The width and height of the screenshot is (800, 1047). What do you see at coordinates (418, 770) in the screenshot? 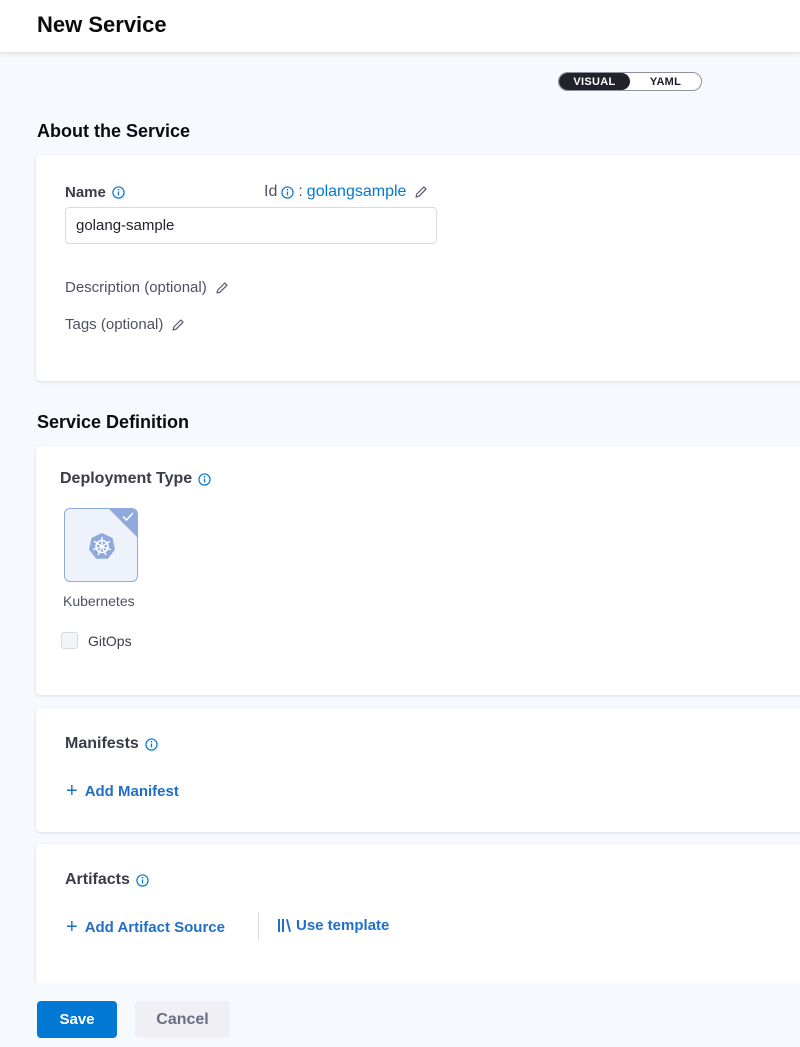
I see `manifests-card` at bounding box center [418, 770].